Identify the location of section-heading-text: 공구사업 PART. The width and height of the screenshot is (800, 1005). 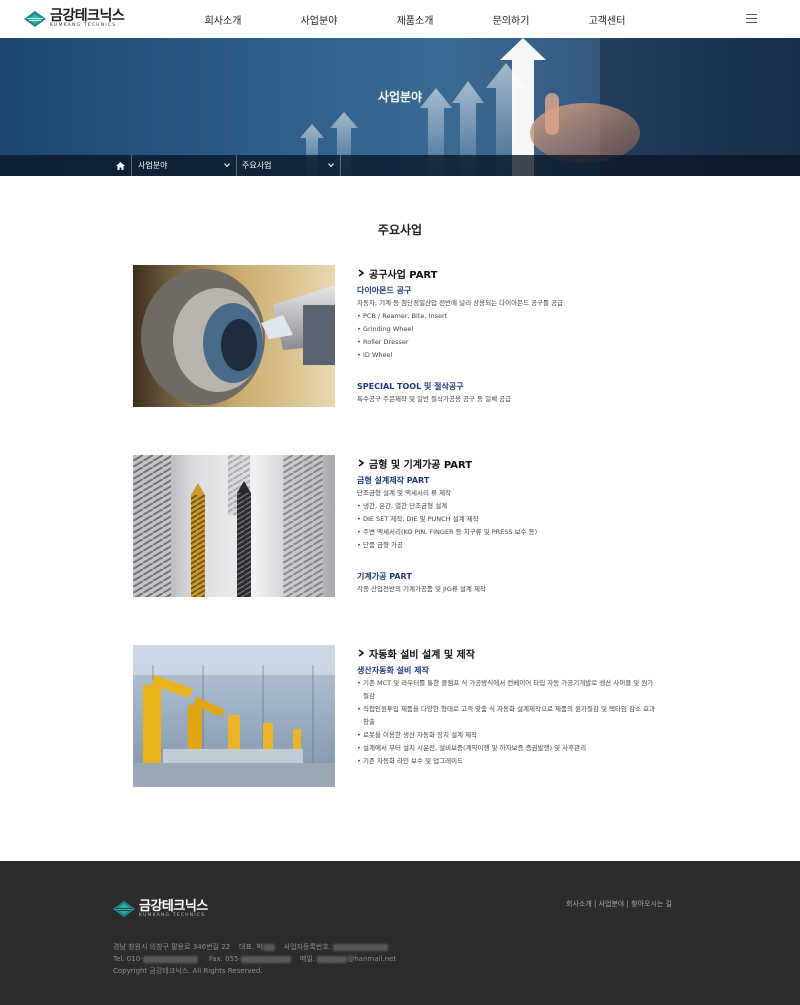
(403, 275).